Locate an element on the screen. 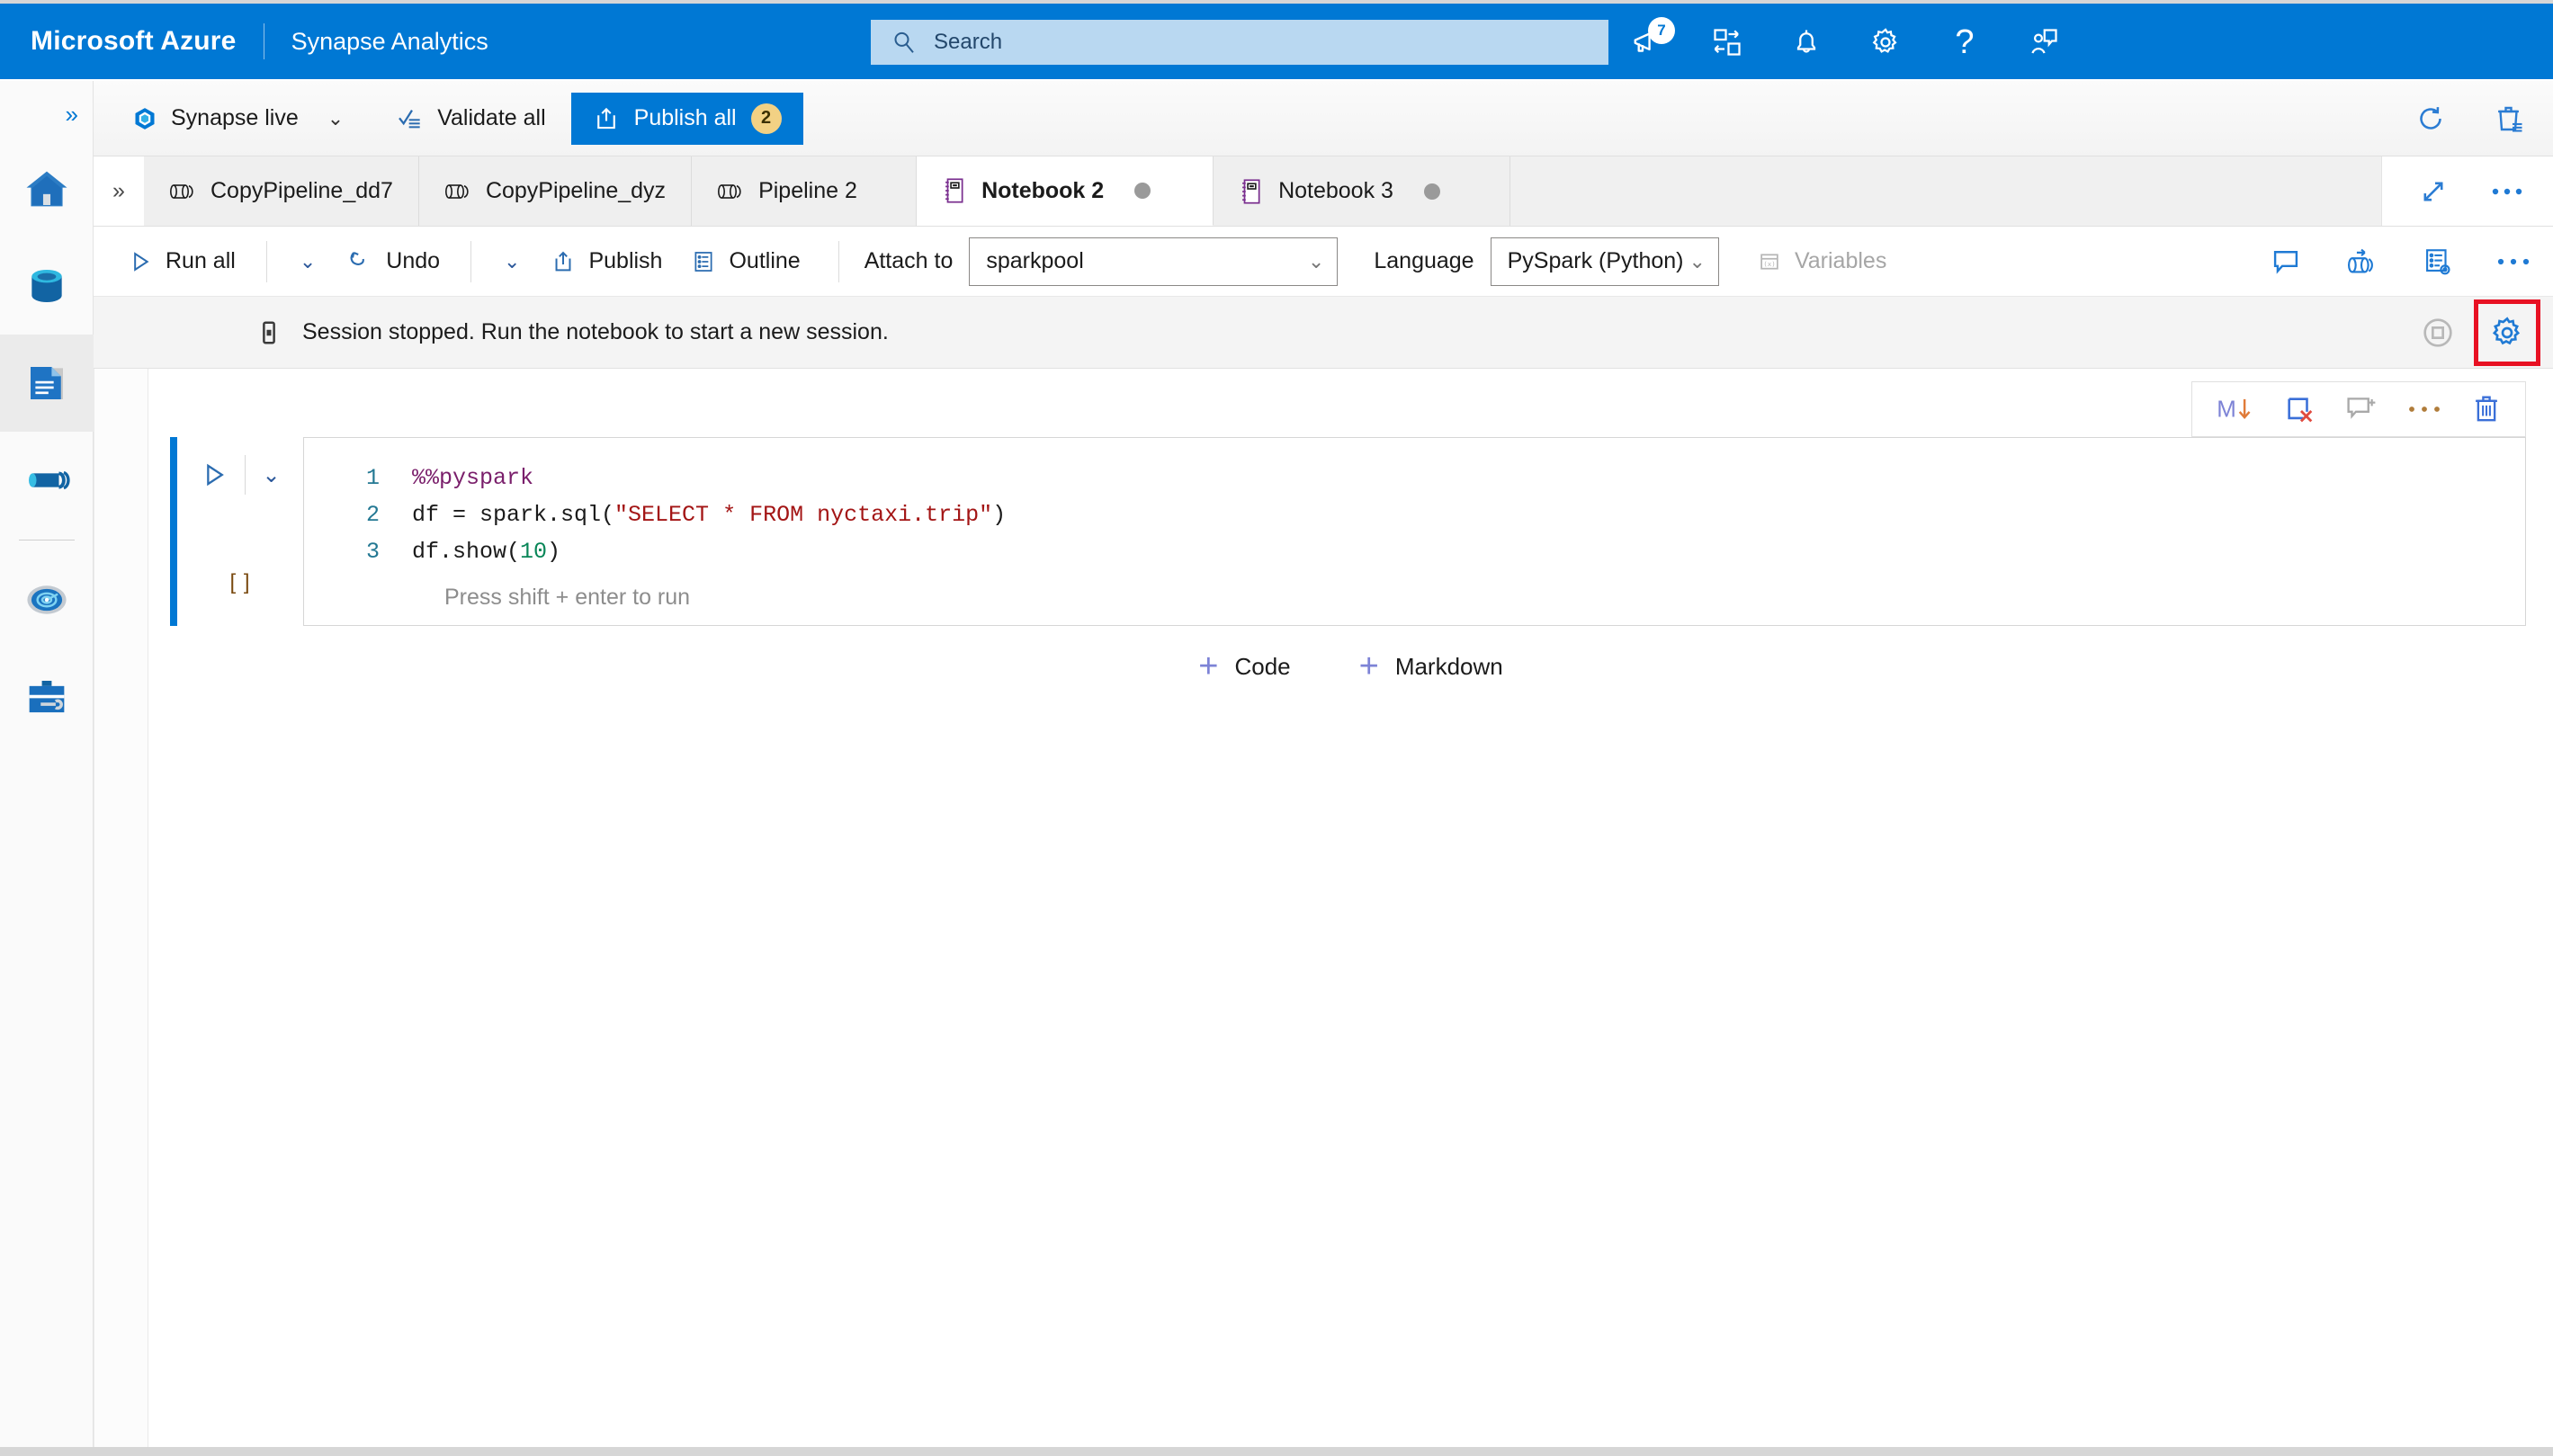  tab-notebook-3: Notebook 3 is located at coordinates (1362, 191).